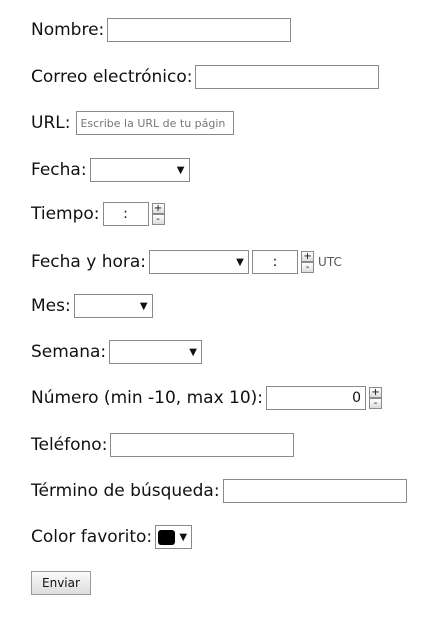 The height and width of the screenshot is (636, 445). I want to click on busqueda-input, so click(314, 491).